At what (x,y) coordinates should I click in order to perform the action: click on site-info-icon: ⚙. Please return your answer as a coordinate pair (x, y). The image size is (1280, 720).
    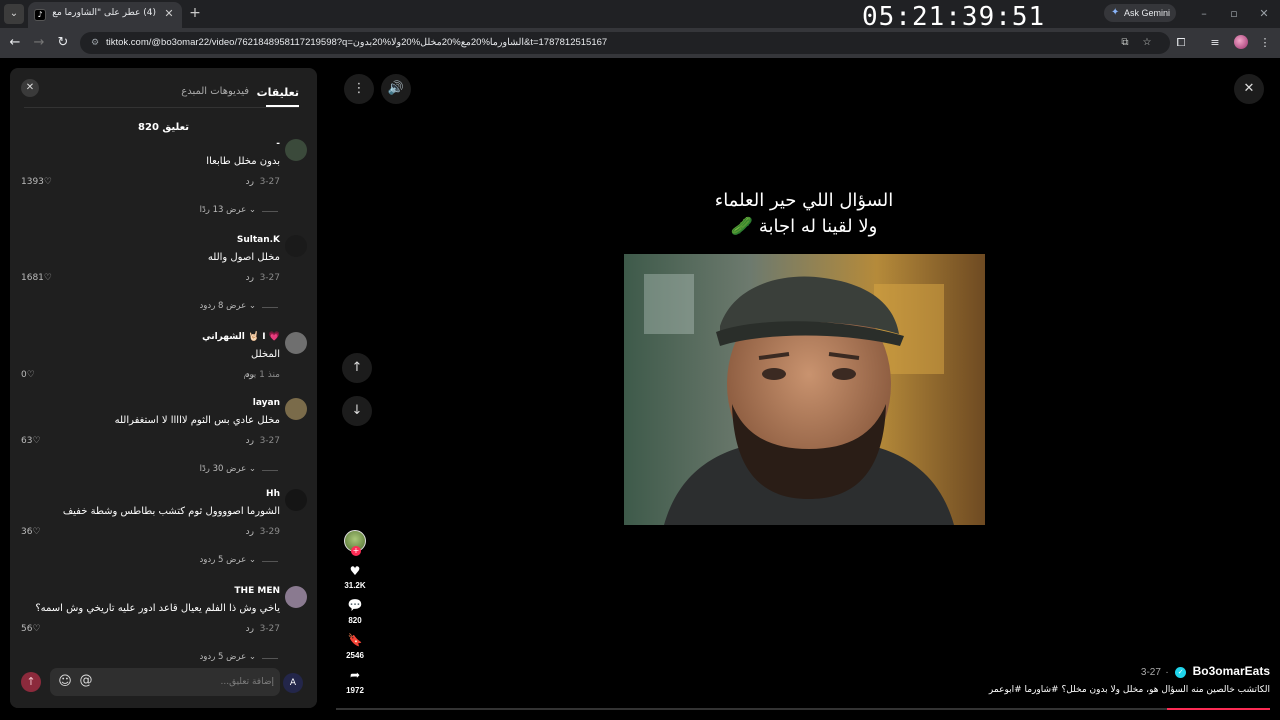
    Looking at the image, I should click on (95, 43).